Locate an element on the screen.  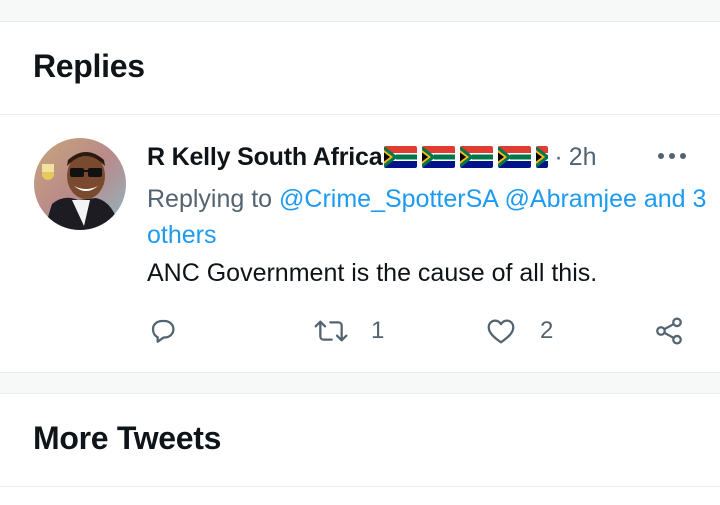
retweet-icon is located at coordinates (331, 331).